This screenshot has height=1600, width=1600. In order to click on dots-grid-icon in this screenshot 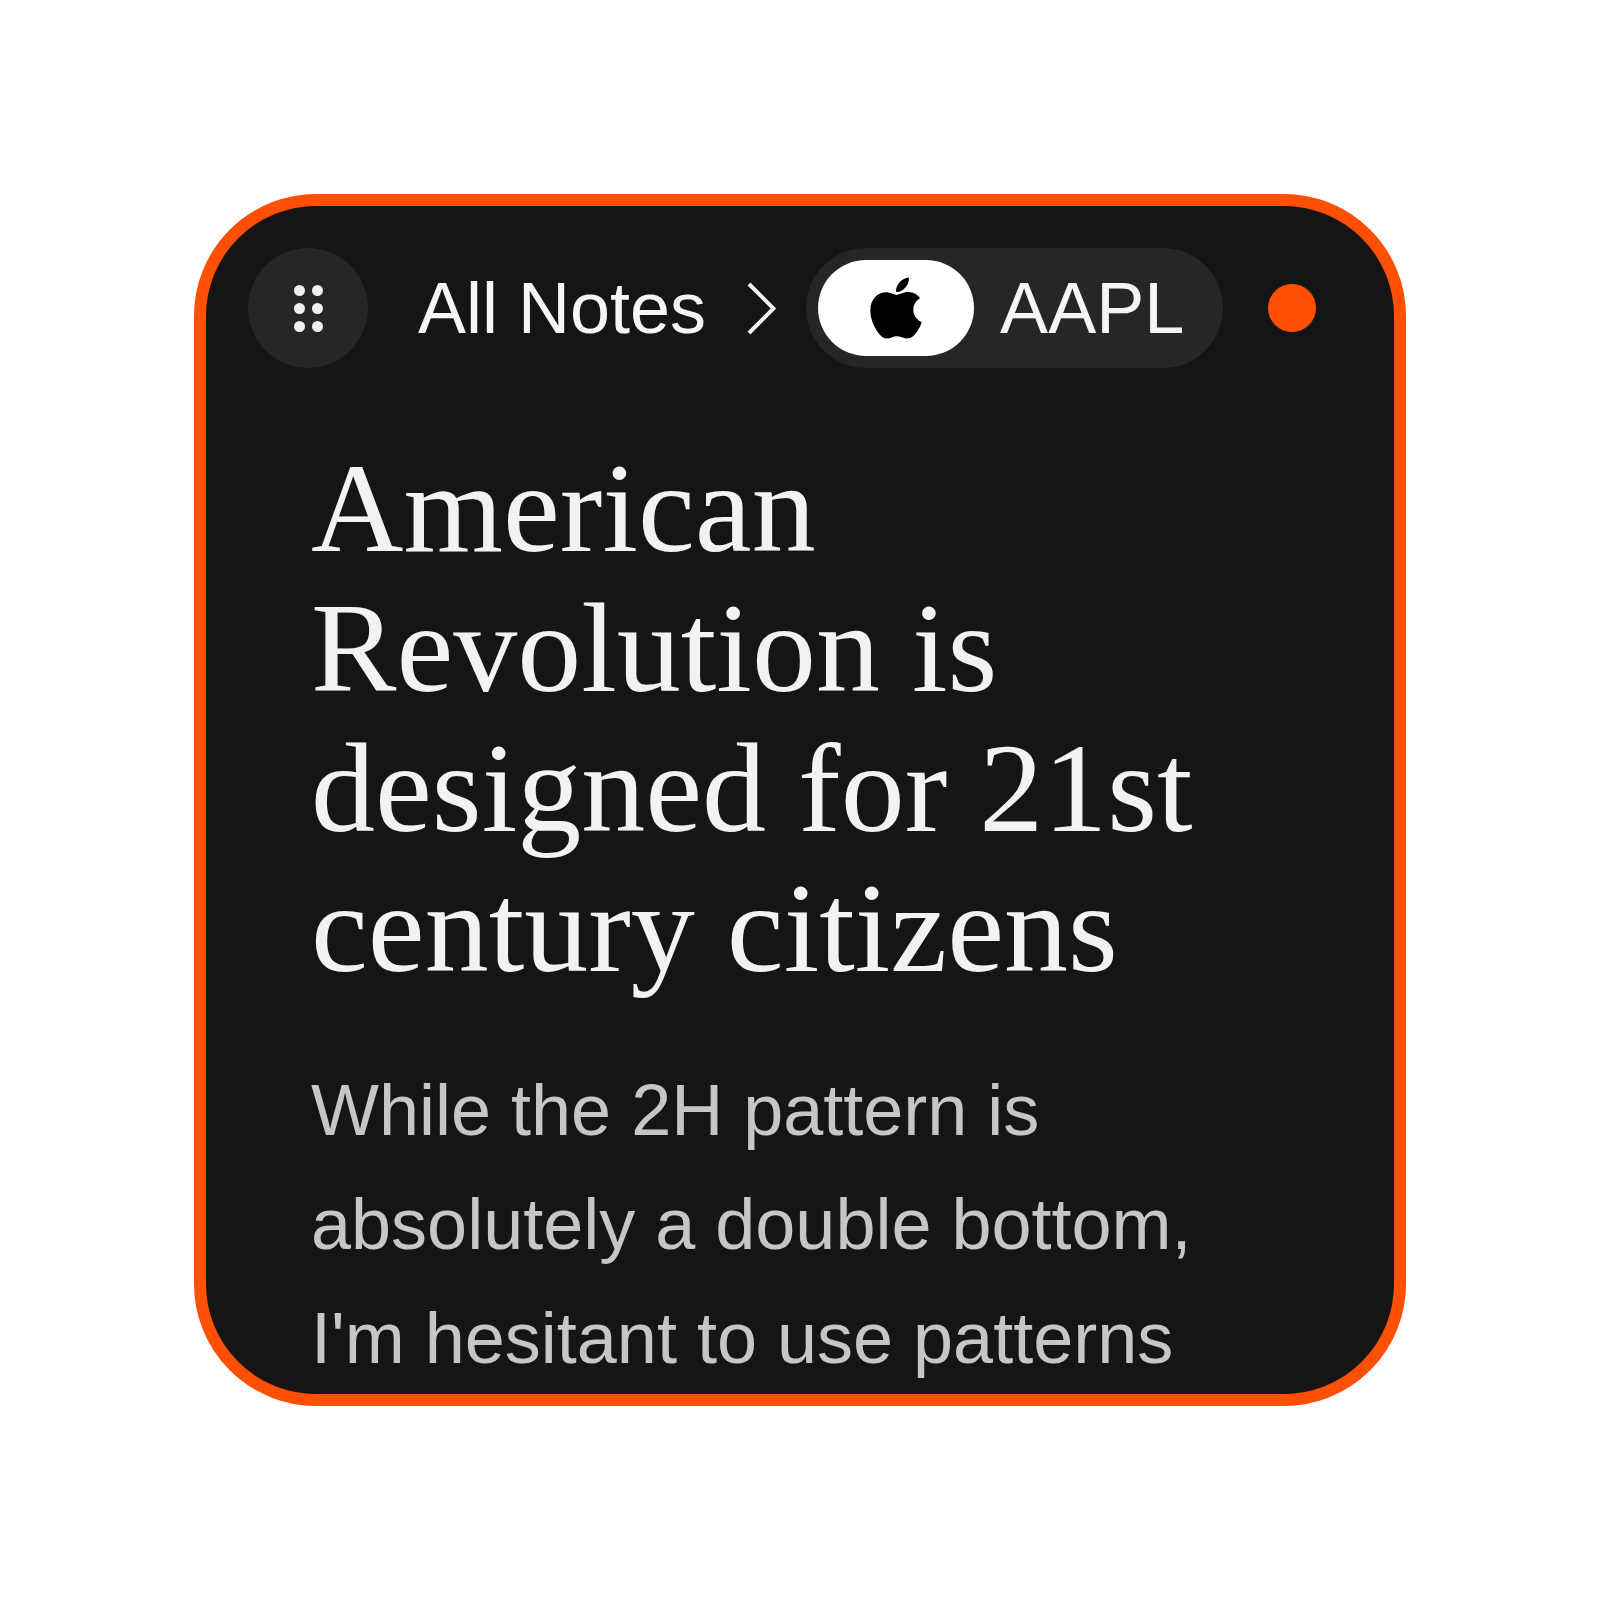, I will do `click(308, 308)`.